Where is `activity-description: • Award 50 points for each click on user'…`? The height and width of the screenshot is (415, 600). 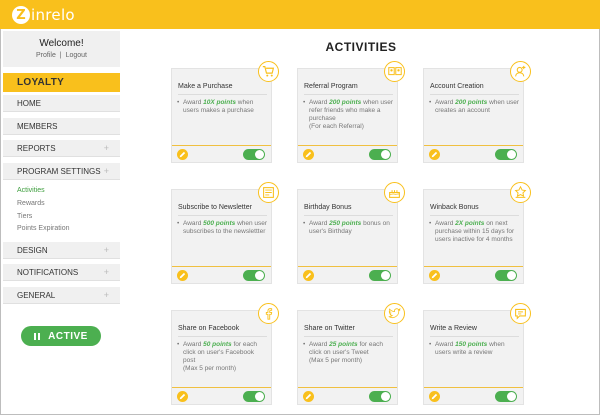 activity-description: • Award 50 points for each click on user'… is located at coordinates (222, 357).